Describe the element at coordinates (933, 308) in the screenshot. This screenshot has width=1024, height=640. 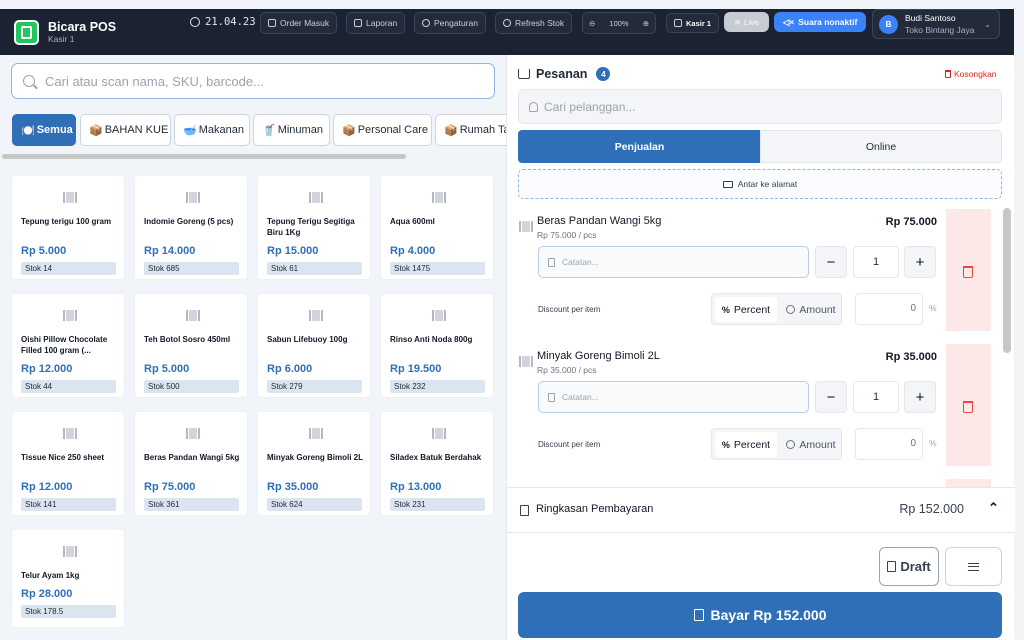
I see `discount-unit: %` at that location.